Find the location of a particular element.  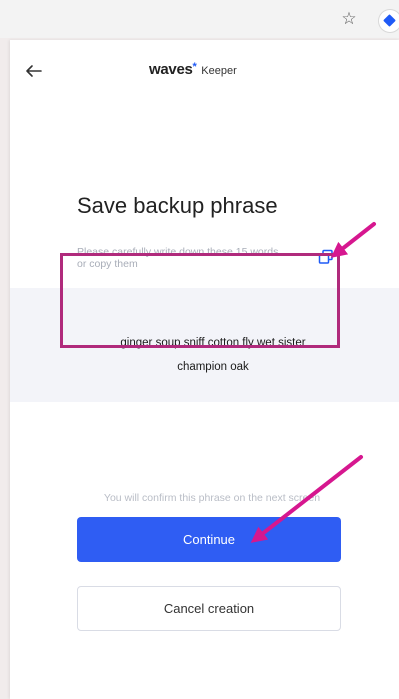

star-icon: ☆ is located at coordinates (349, 19).